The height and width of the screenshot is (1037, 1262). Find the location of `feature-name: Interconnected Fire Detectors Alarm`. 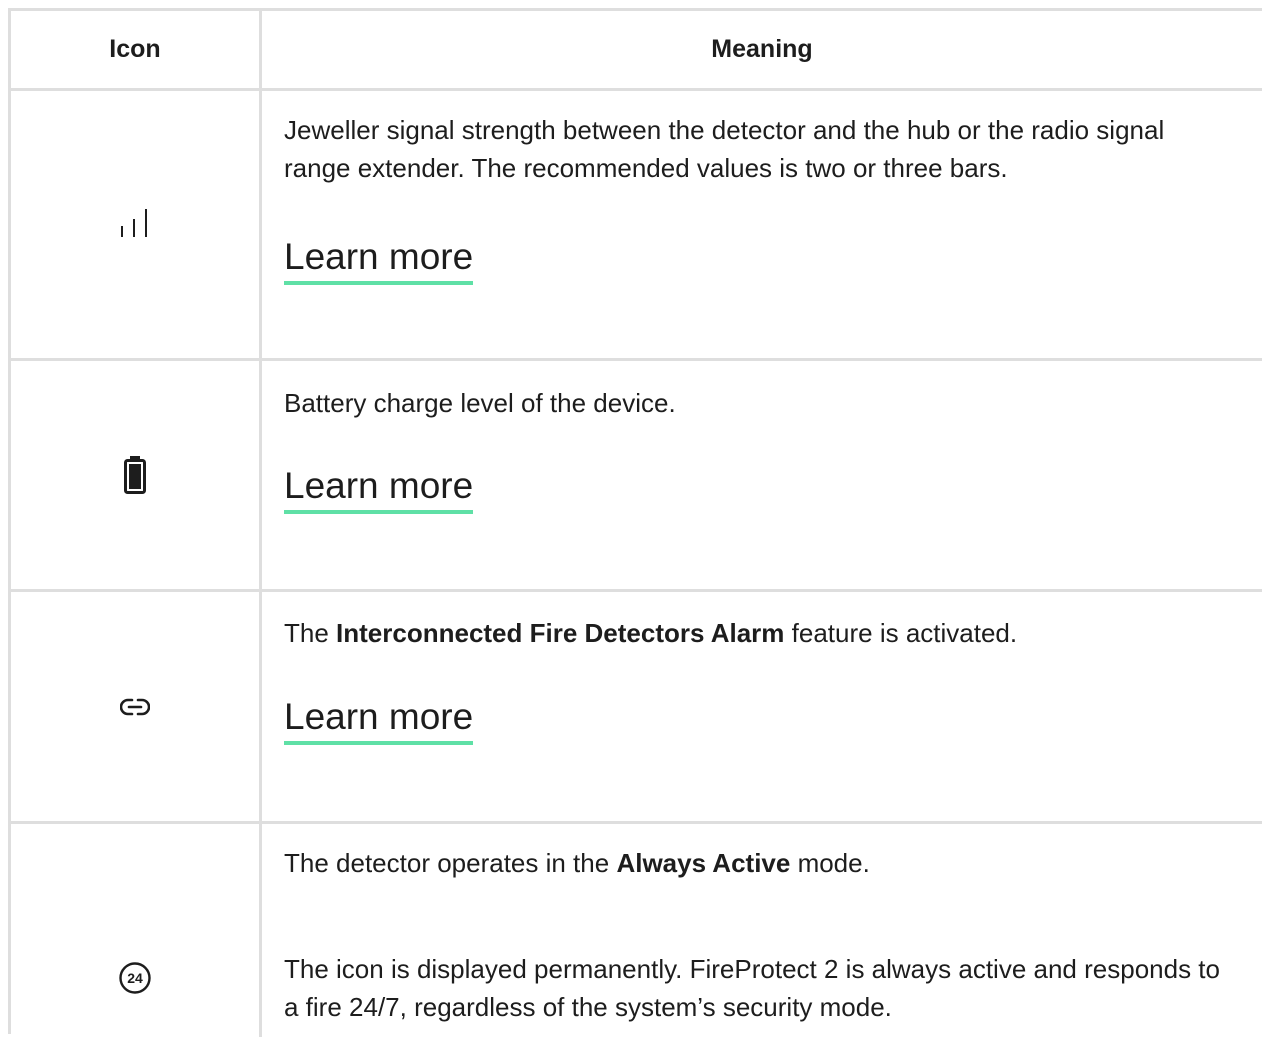

feature-name: Interconnected Fire Detectors Alarm is located at coordinates (560, 633).